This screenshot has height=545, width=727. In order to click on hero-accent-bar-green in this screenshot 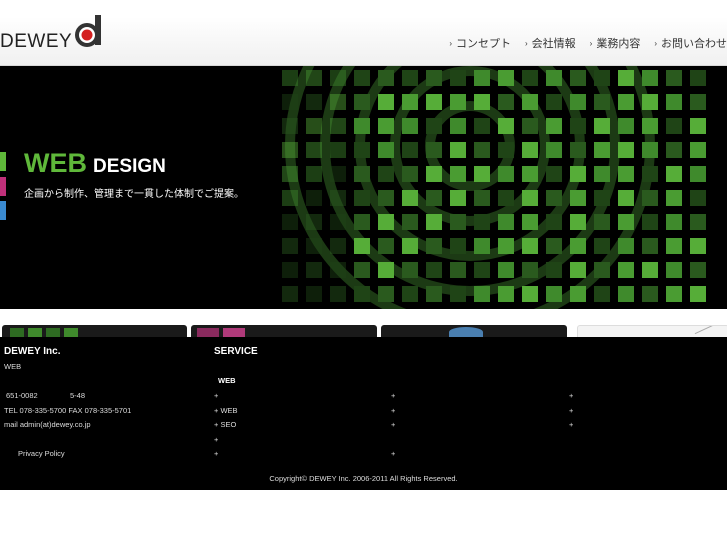, I will do `click(3, 161)`.